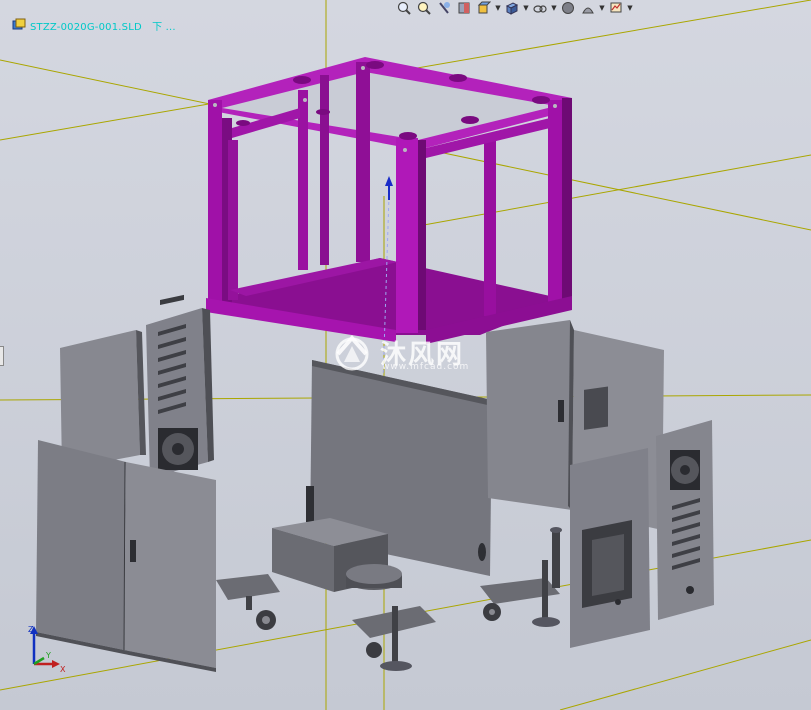 This screenshot has height=710, width=811. What do you see at coordinates (540, 8) in the screenshot?
I see `hide-show-icon` at bounding box center [540, 8].